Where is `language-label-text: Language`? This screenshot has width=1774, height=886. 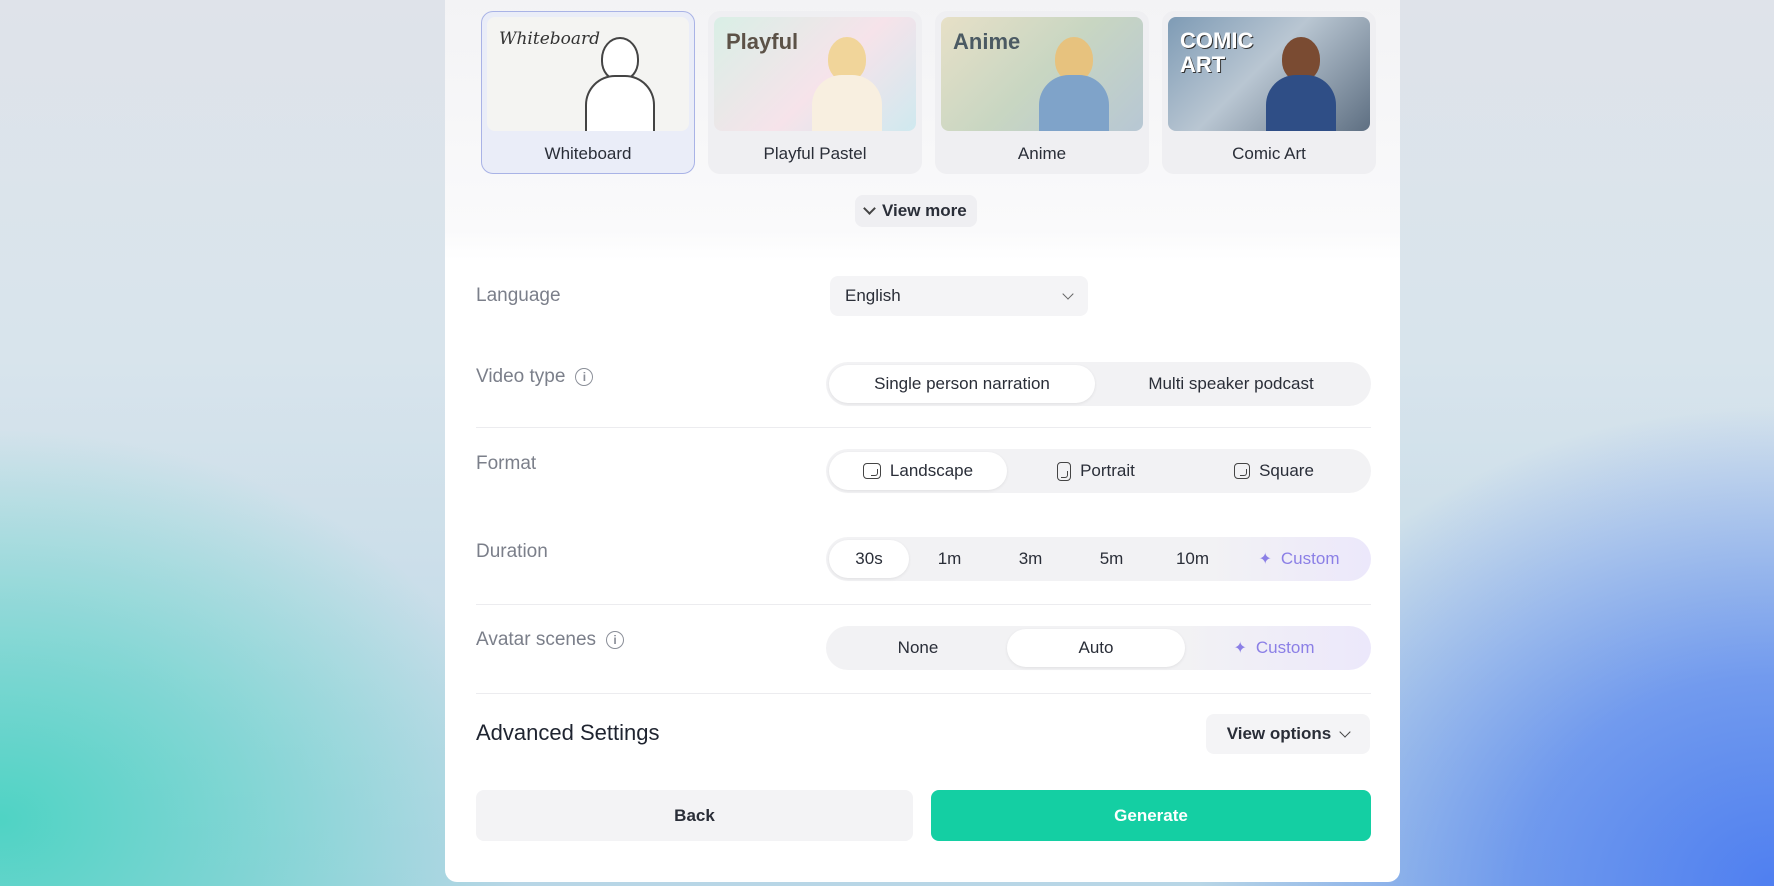
language-label-text: Language is located at coordinates (518, 295).